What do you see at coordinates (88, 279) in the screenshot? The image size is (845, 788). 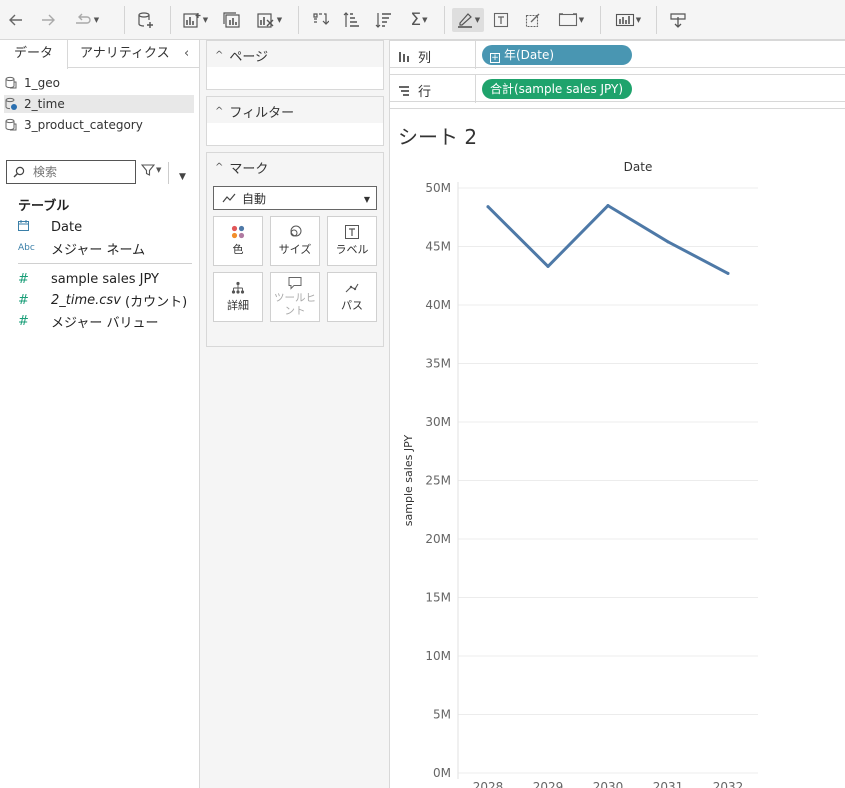 I see `field-sample-sales-jpy: # sample sales JPY` at bounding box center [88, 279].